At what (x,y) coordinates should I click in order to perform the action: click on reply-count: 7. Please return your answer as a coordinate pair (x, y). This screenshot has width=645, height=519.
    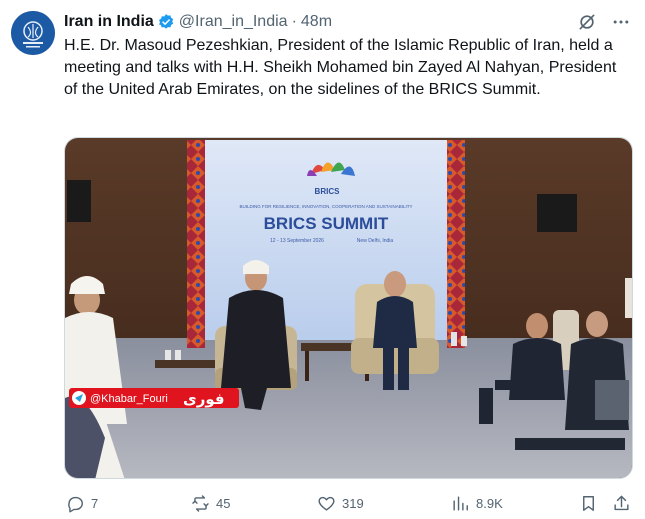
    Looking at the image, I should click on (95, 503).